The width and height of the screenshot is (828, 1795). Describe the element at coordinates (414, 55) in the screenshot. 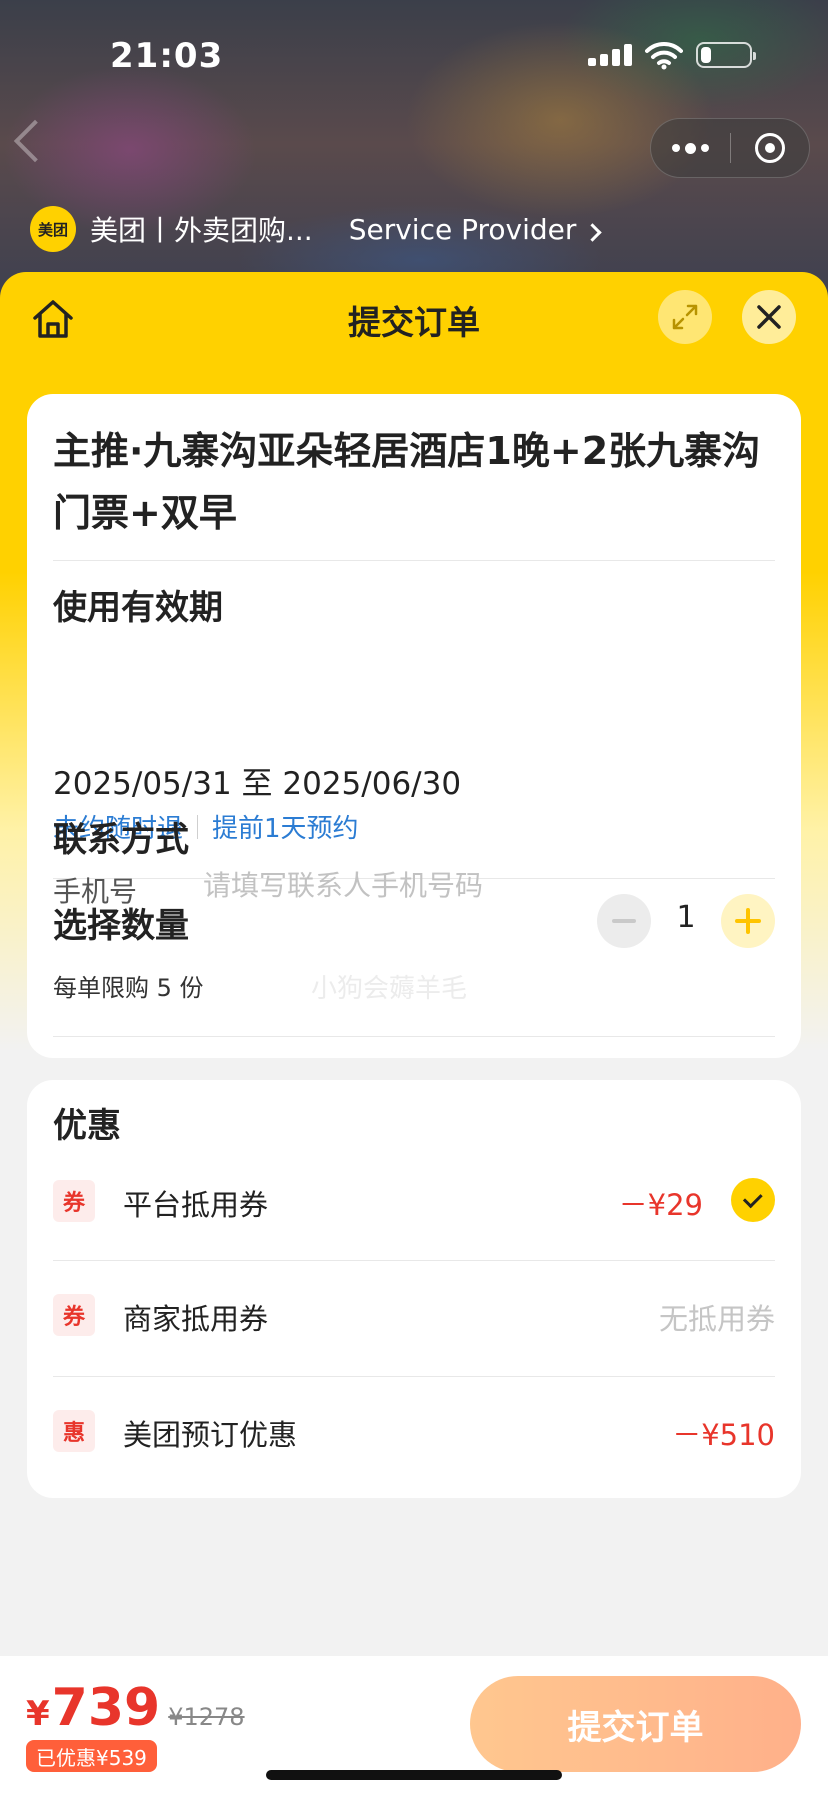

I see `status-bar: 21:03` at that location.